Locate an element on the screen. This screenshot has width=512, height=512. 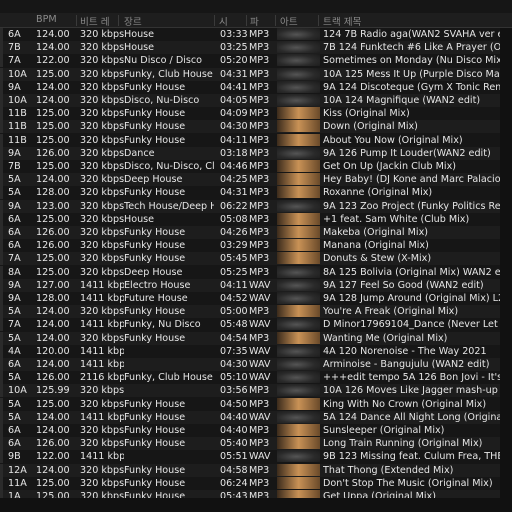
track-time: 04:52 is located at coordinates (234, 298).